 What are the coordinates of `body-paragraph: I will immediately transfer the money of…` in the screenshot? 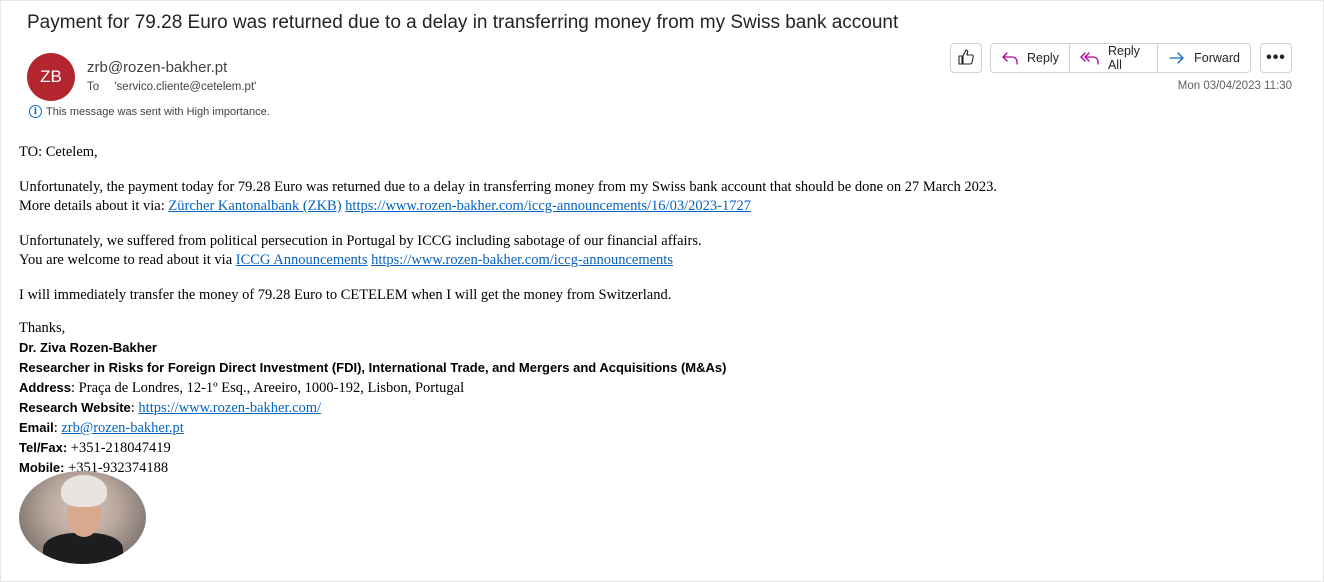 It's located at (345, 295).